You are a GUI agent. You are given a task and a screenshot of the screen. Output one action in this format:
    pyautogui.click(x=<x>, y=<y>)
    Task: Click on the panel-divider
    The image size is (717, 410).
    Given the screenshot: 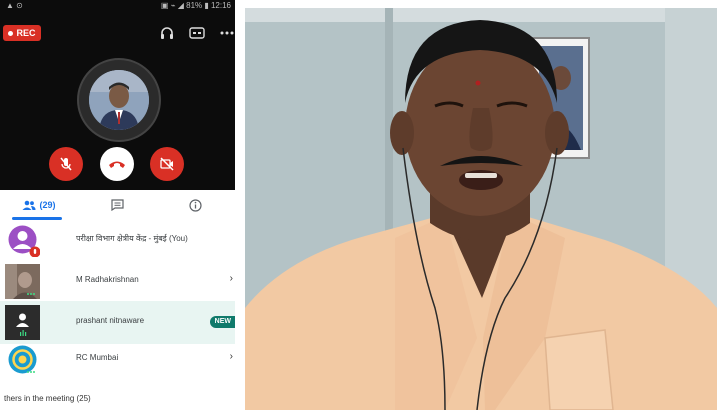 What is the action you would take?
    pyautogui.click(x=240, y=205)
    